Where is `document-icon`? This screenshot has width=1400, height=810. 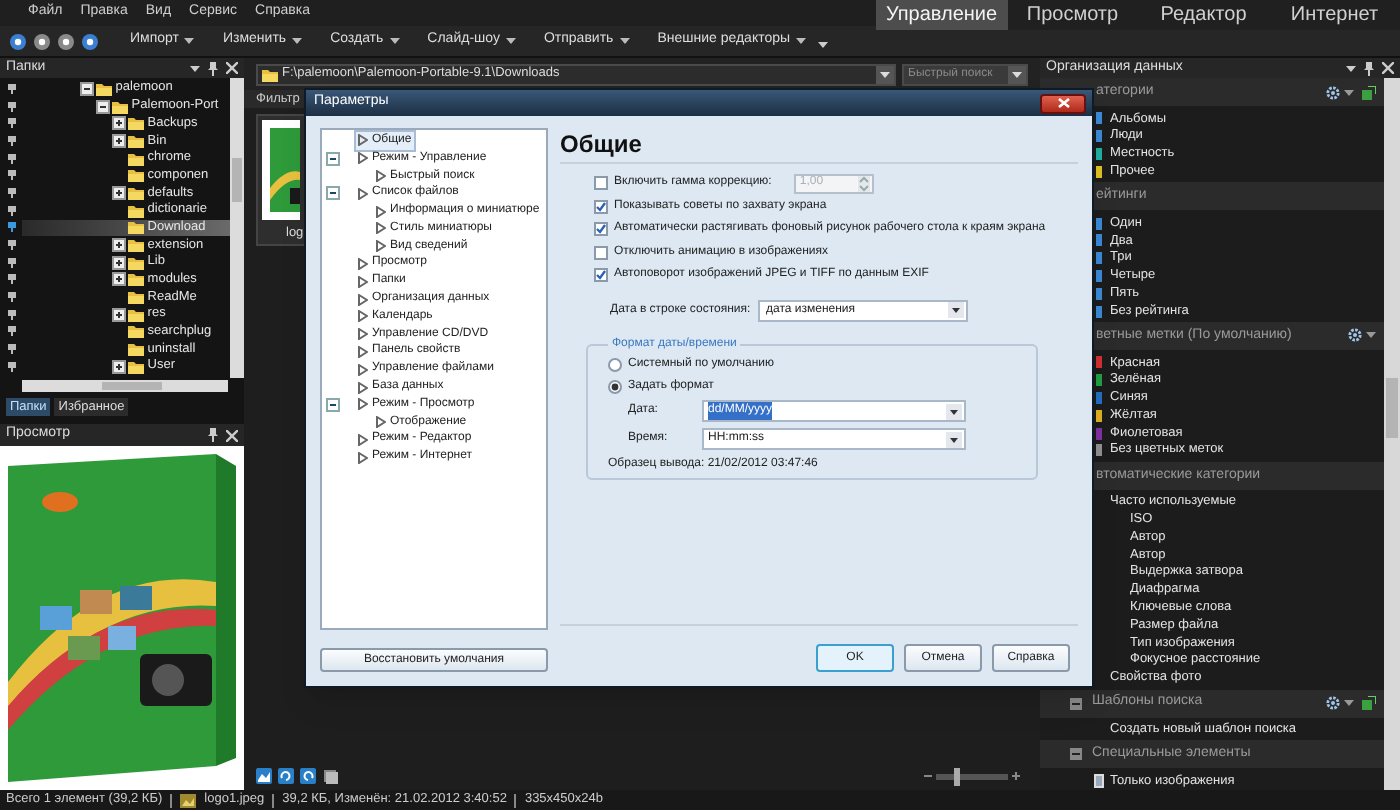
document-icon is located at coordinates (1098, 781).